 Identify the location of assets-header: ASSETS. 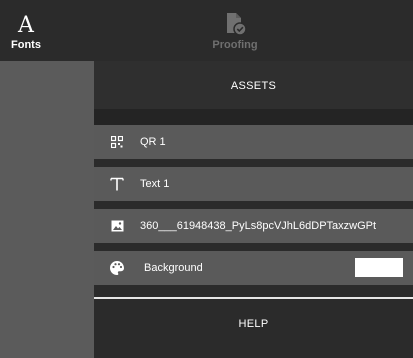
(253, 86).